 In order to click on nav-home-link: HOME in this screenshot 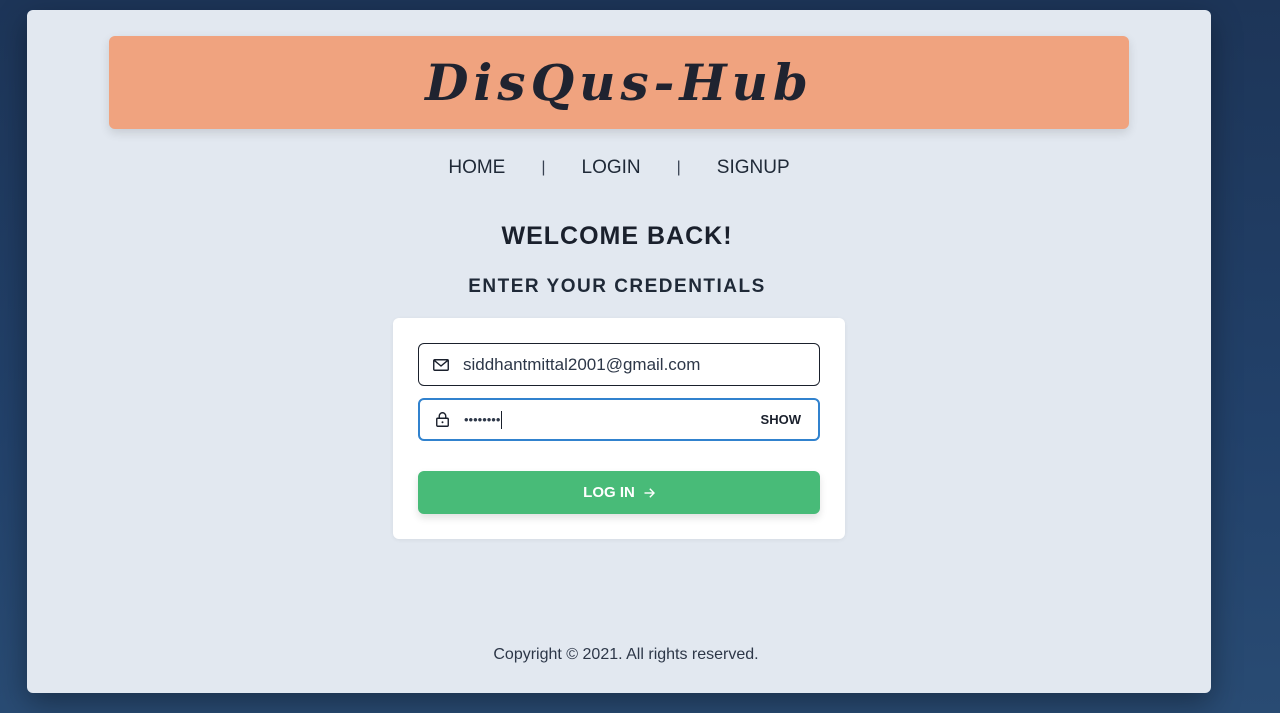, I will do `click(476, 168)`.